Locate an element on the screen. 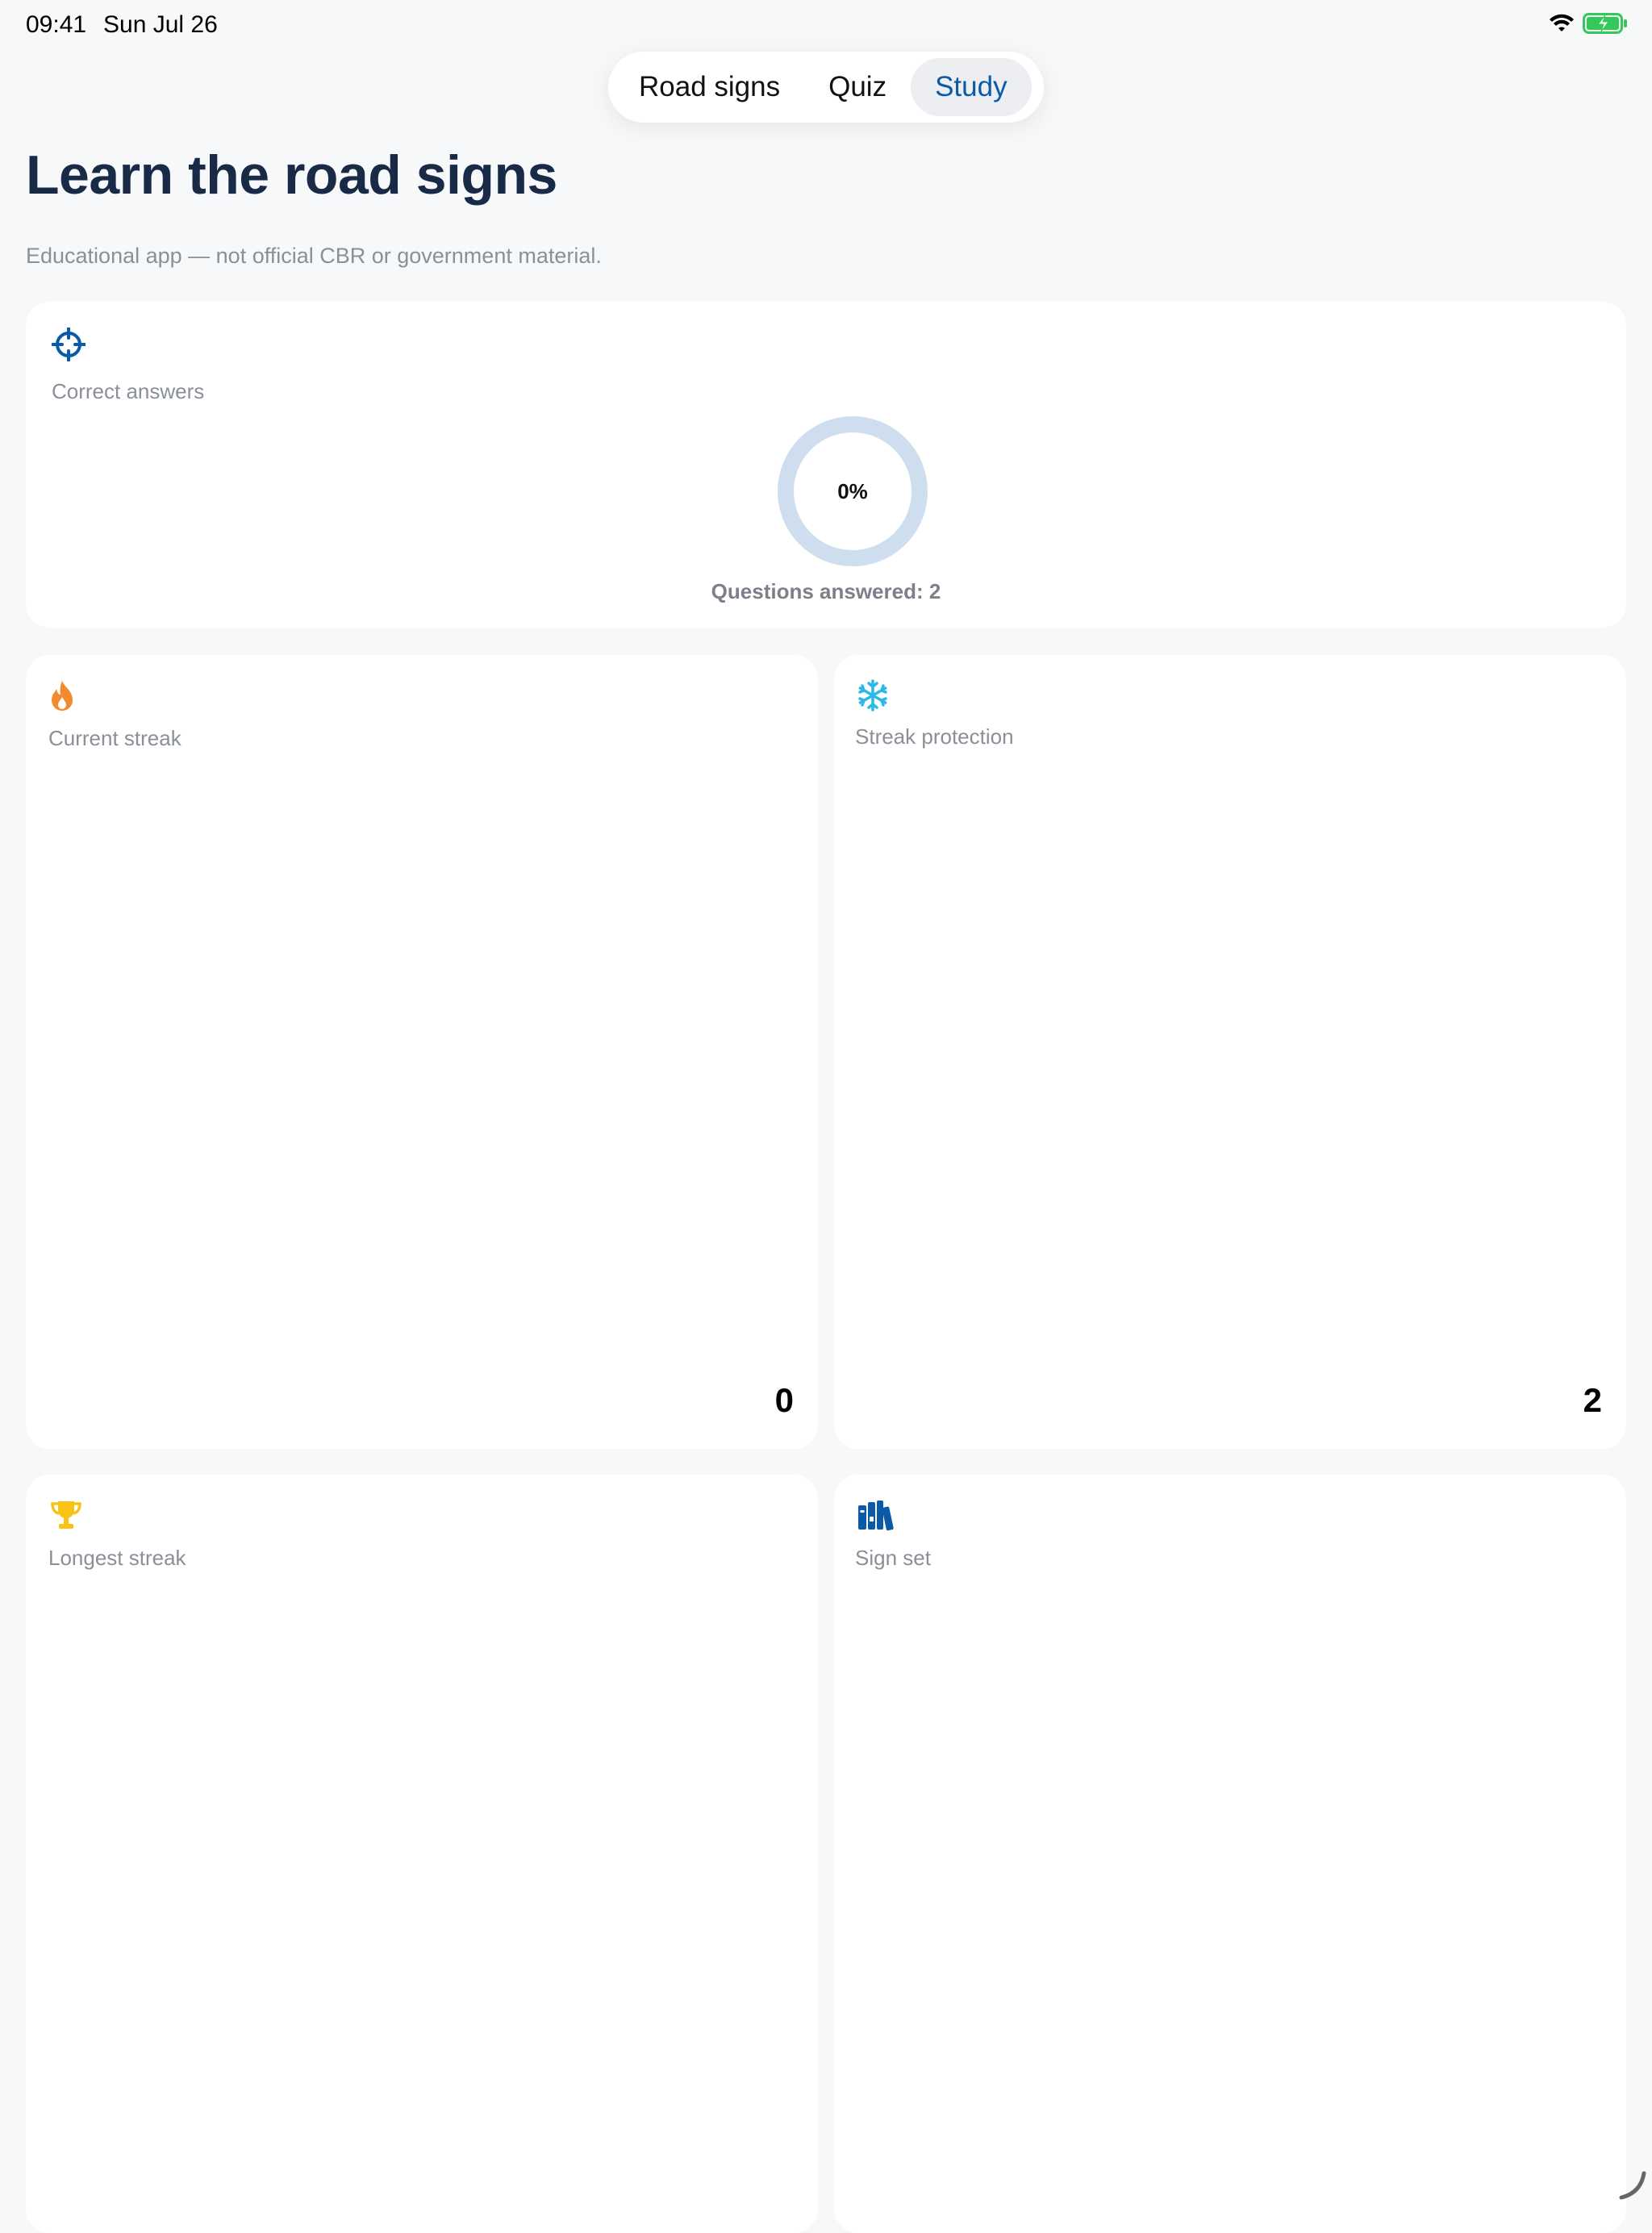 The width and height of the screenshot is (1652, 2233). page-title: Learn the road signs is located at coordinates (291, 175).